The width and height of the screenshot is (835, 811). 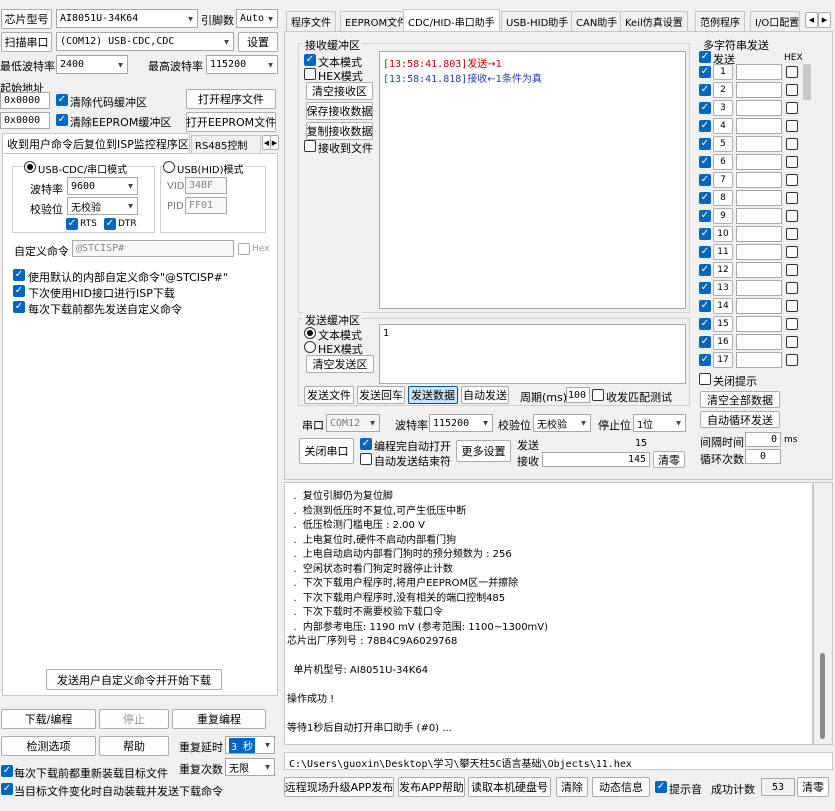 I want to click on multi-row-send-button: 1, so click(x=723, y=72).